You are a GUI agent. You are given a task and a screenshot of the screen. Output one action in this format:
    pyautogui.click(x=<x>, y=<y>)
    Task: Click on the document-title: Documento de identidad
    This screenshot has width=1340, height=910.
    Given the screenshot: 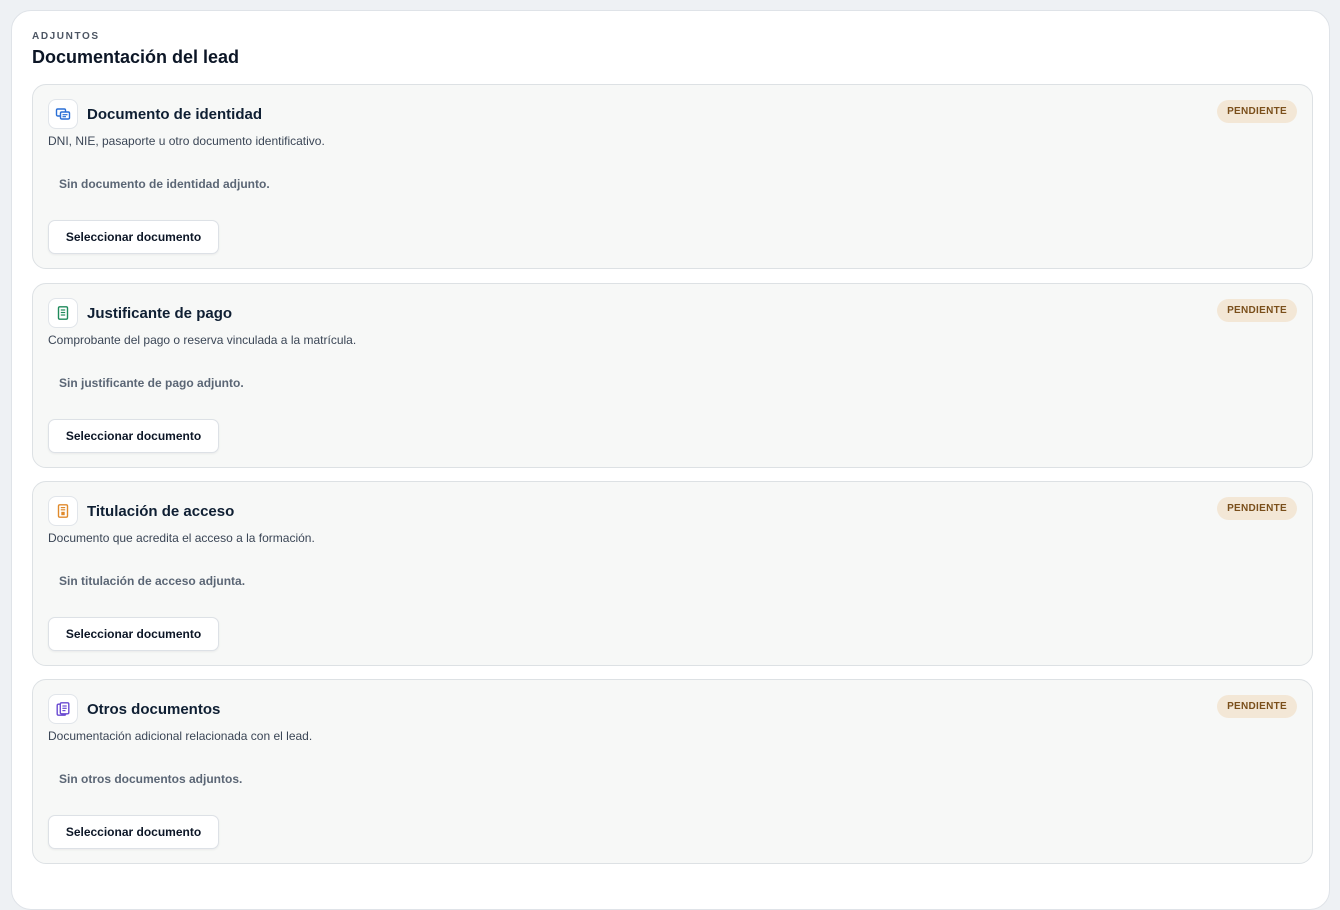 What is the action you would take?
    pyautogui.click(x=175, y=114)
    